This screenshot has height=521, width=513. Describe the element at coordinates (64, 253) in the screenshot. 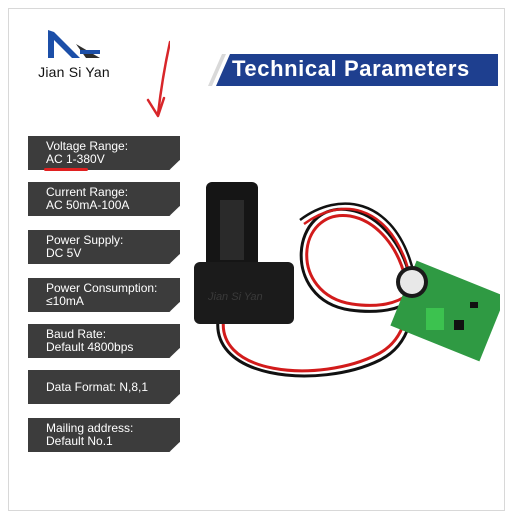

I see `param-value: DC 5V` at that location.